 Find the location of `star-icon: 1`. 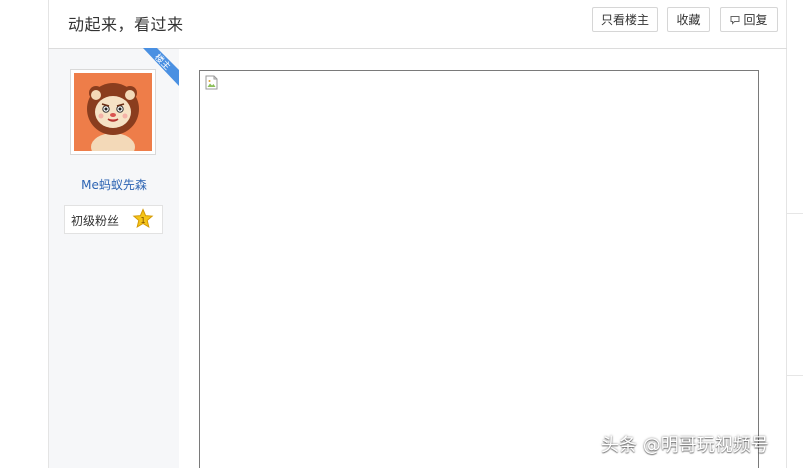

star-icon: 1 is located at coordinates (143, 219).